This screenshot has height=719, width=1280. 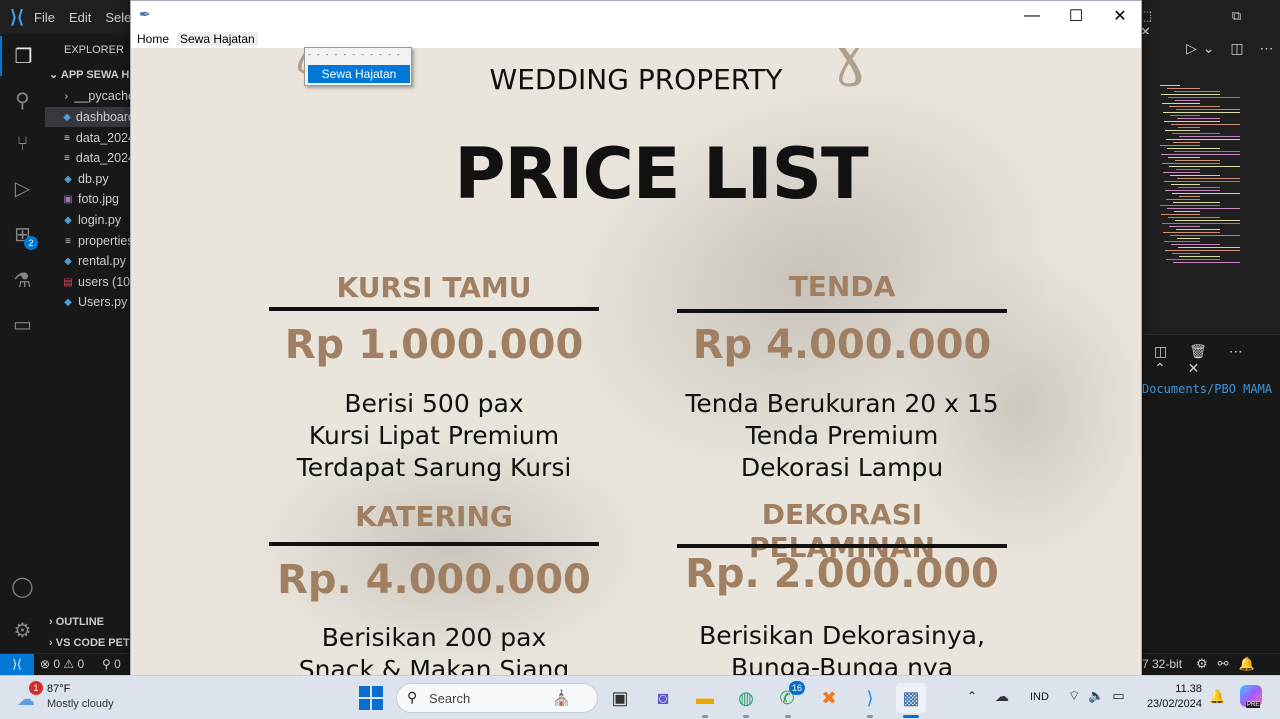 I want to click on description-line: Tenda Berukuran 20 x 15, so click(x=842, y=403).